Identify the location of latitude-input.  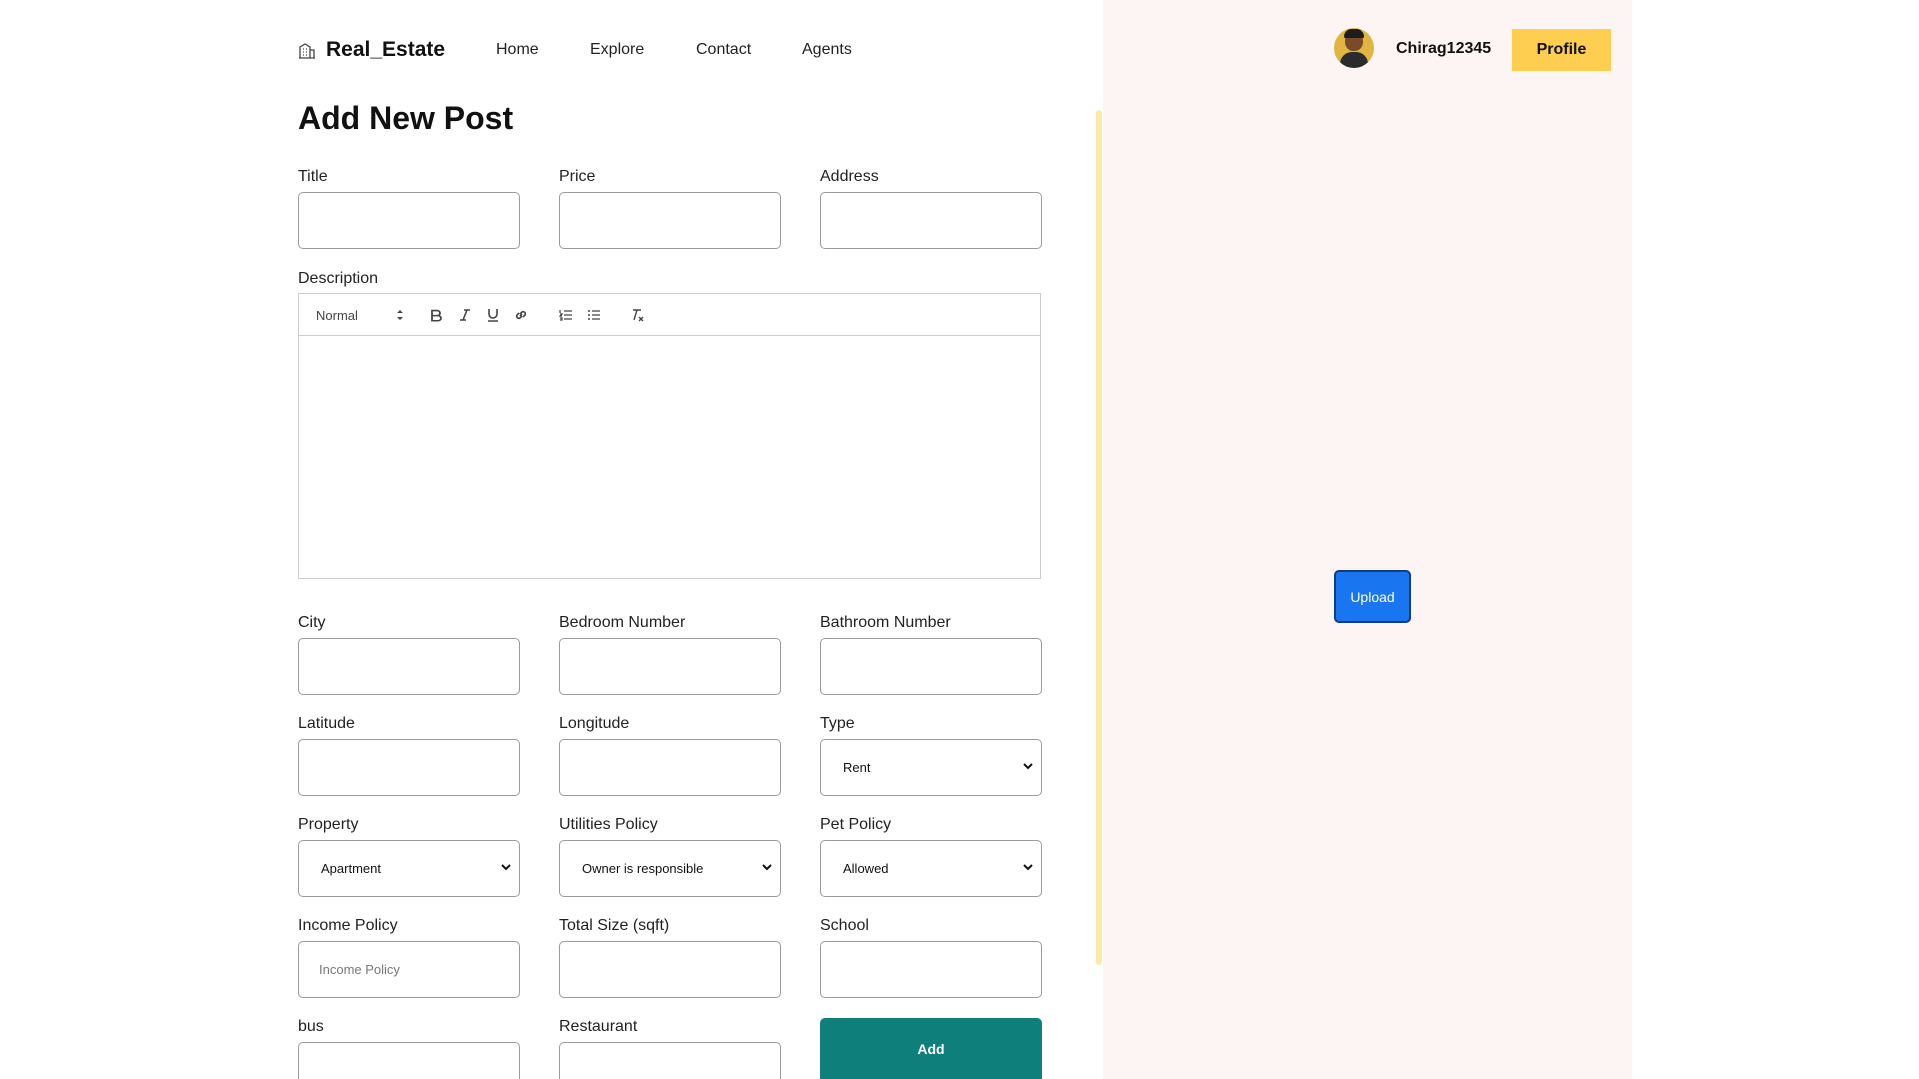
(409, 767).